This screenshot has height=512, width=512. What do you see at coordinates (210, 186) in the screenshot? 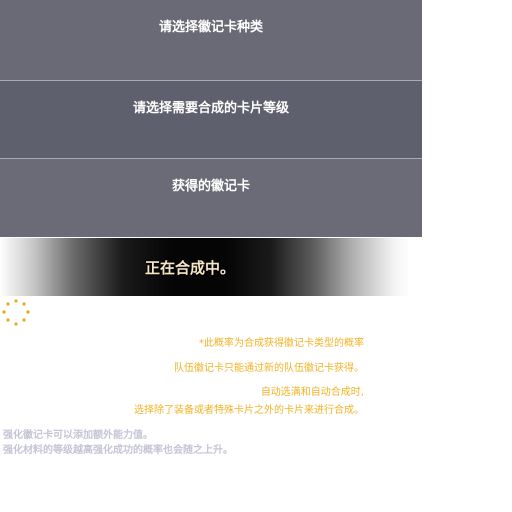
I see `result-badge-label: 获得的徽记卡` at bounding box center [210, 186].